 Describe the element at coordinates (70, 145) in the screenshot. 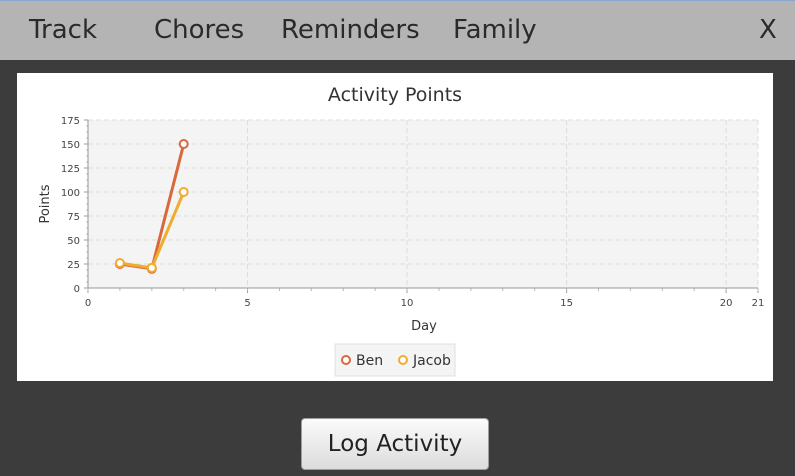

I see `y-tick-label: 150` at that location.